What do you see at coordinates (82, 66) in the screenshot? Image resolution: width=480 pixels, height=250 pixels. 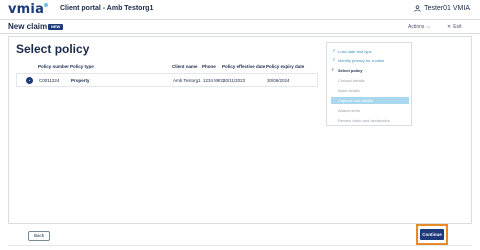 I see `col-policy-type: Policy type` at bounding box center [82, 66].